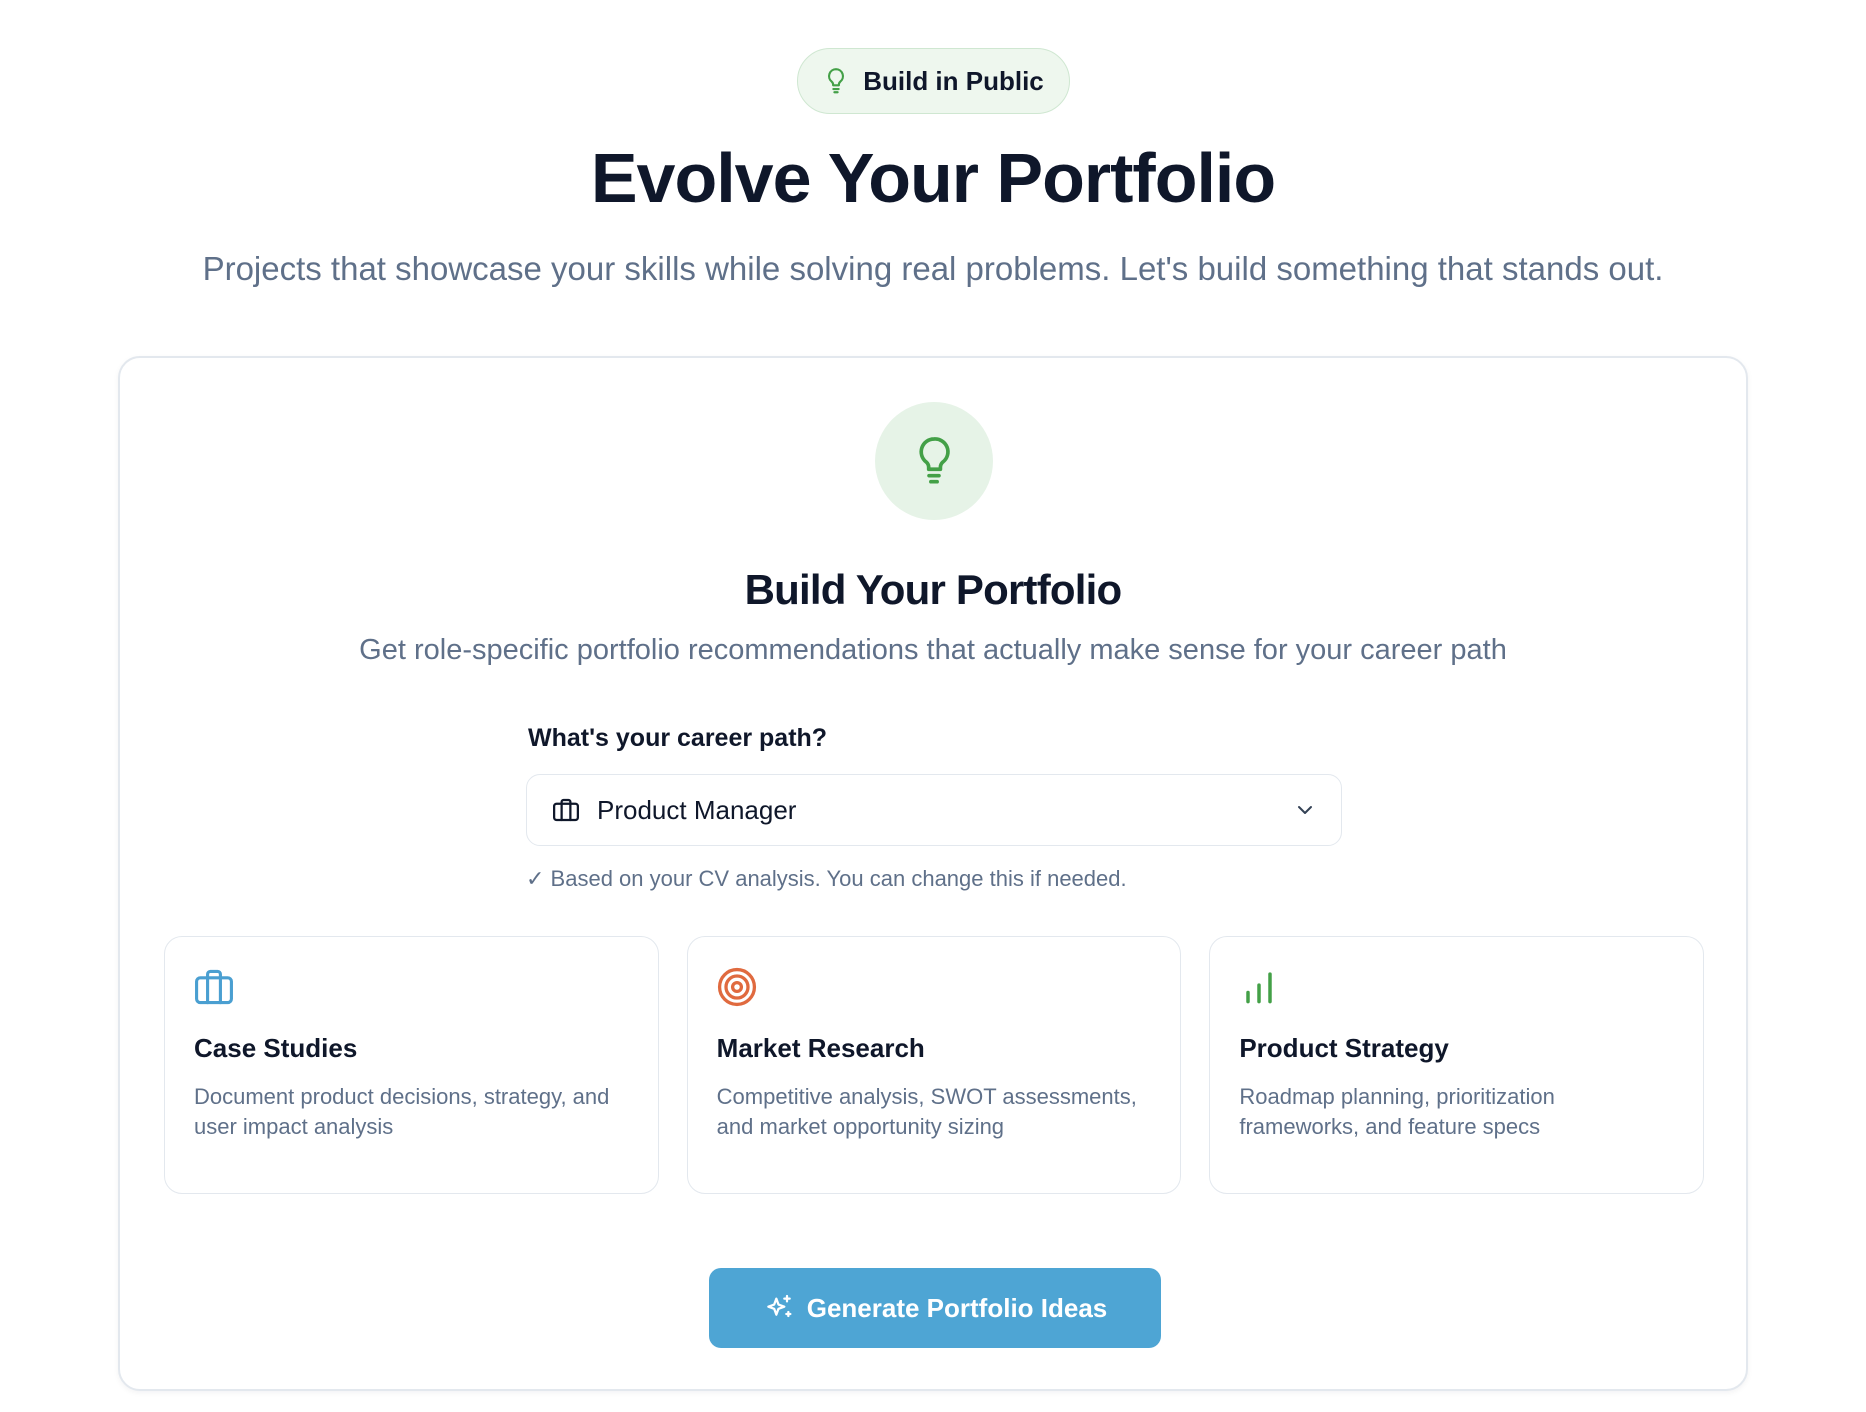 This screenshot has width=1866, height=1412. What do you see at coordinates (1305, 810) in the screenshot?
I see `chevron-down-icon` at bounding box center [1305, 810].